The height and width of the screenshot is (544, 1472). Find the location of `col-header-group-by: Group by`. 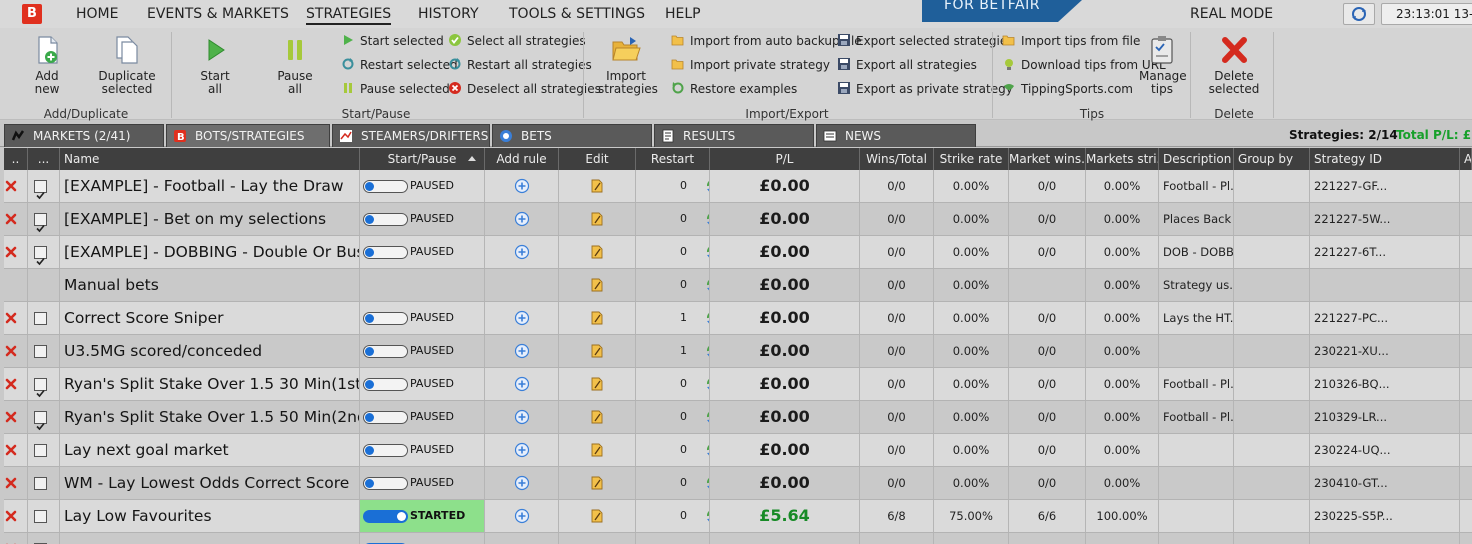

col-header-group-by: Group by is located at coordinates (1272, 159).